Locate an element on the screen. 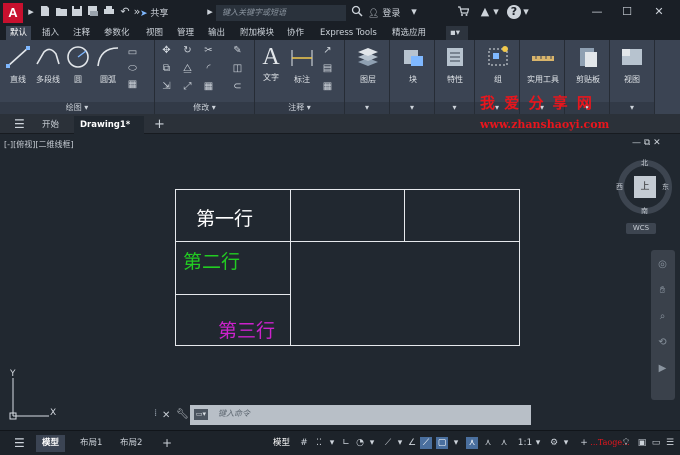 This screenshot has height=455, width=680. customize-menu-icon: ☰ is located at coordinates (670, 443).